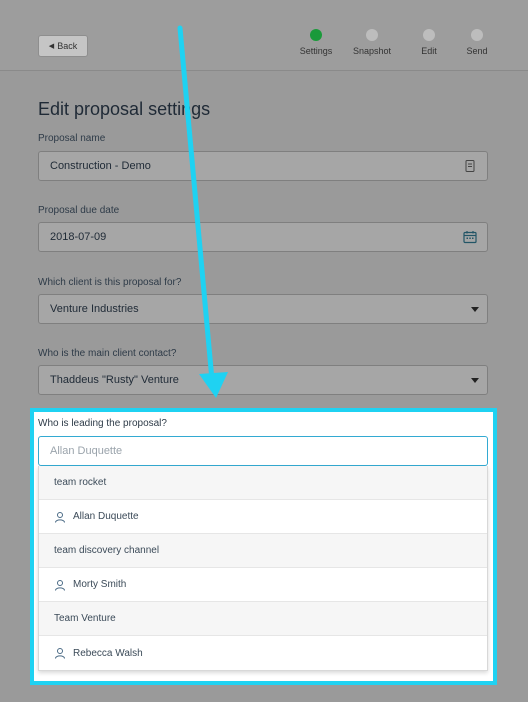  I want to click on proposal-name-label: Proposal name, so click(72, 138).